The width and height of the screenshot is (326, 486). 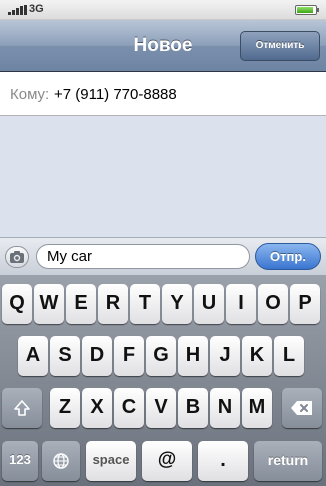 I want to click on return-key: return, so click(x=288, y=461).